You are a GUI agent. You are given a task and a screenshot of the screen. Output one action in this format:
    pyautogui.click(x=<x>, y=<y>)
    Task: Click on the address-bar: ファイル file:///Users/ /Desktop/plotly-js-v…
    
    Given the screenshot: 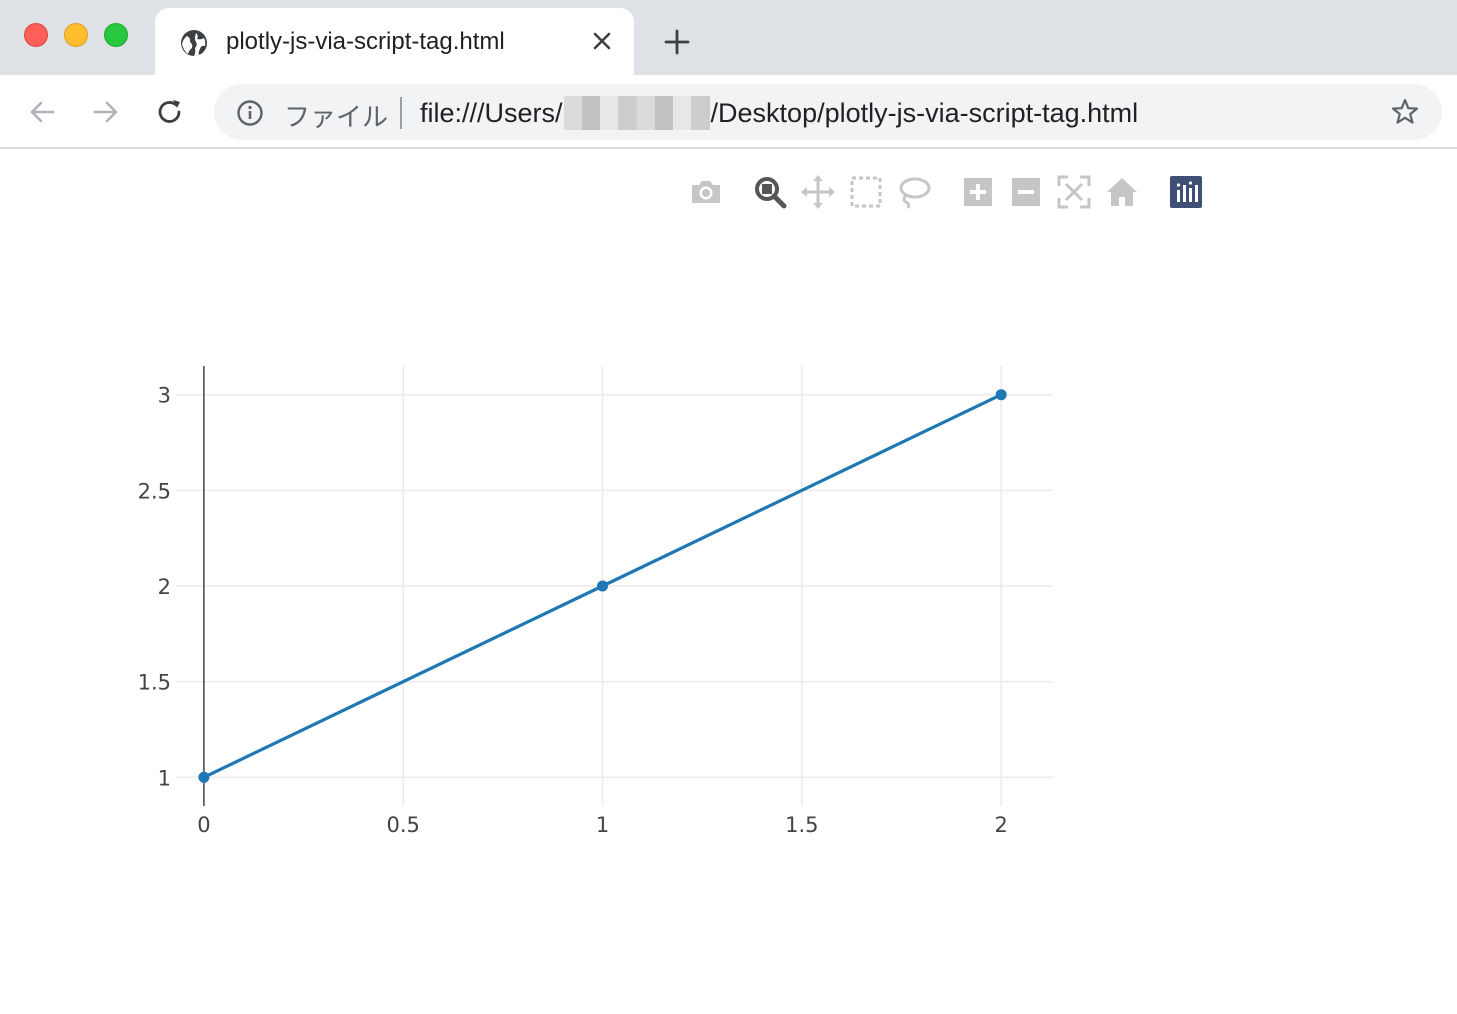 What is the action you would take?
    pyautogui.click(x=828, y=112)
    